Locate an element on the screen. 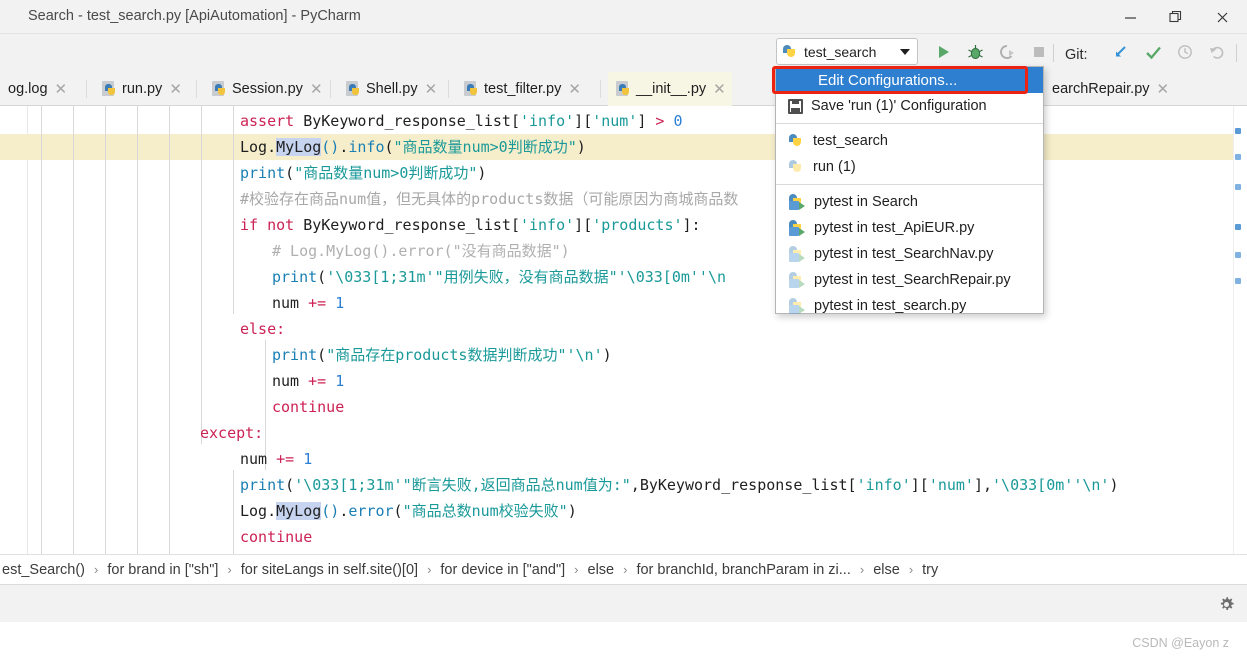 This screenshot has width=1247, height=663. menu-item: pytest in test_SearchRepair.py is located at coordinates (909, 280).